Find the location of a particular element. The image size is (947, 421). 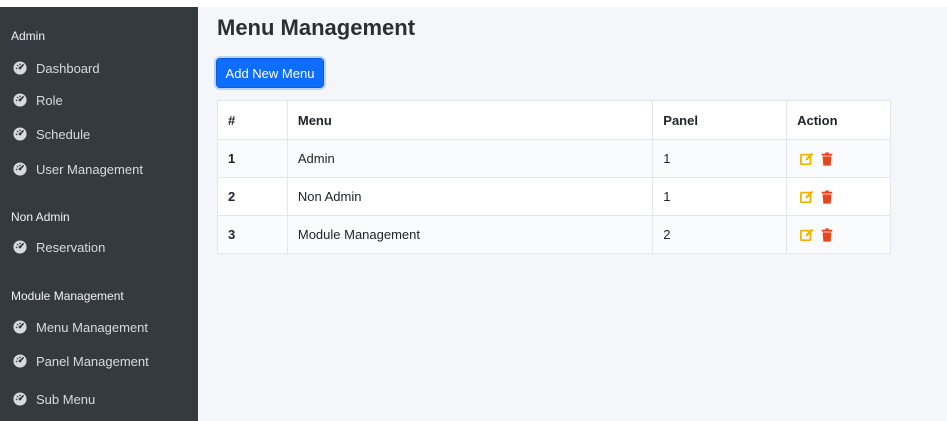

table-row: 1 Admin 1 is located at coordinates (554, 158).